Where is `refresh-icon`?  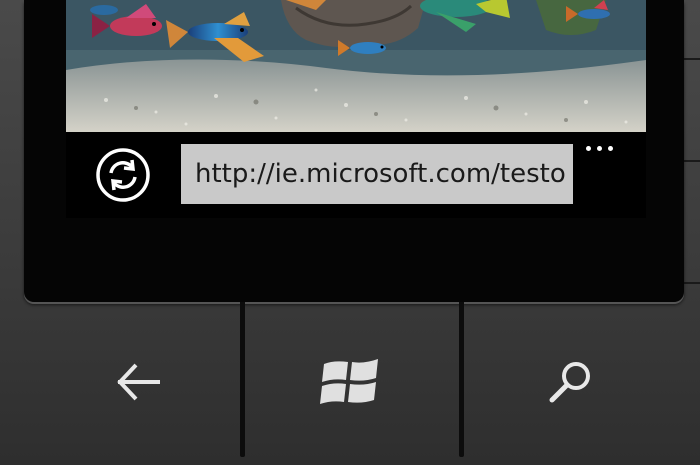
refresh-icon is located at coordinates (123, 175).